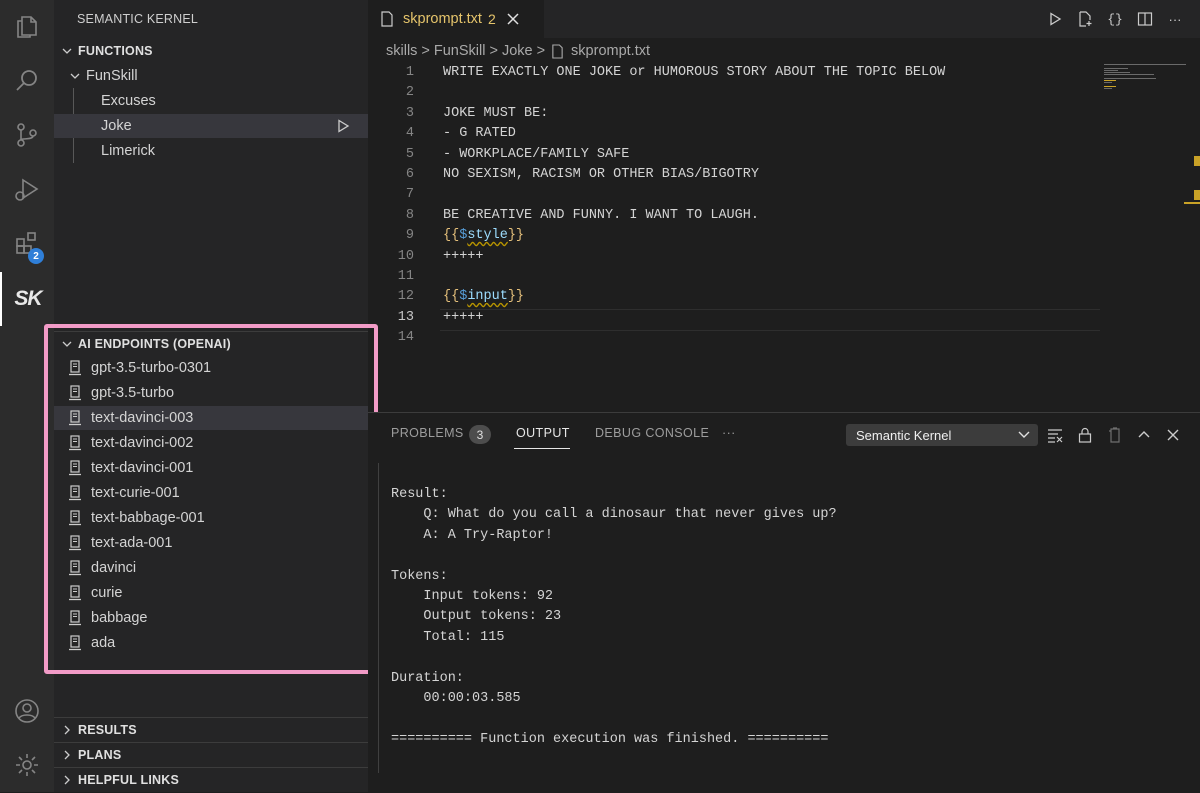  What do you see at coordinates (1175, 19) in the screenshot?
I see `more-actions-icon: ···` at bounding box center [1175, 19].